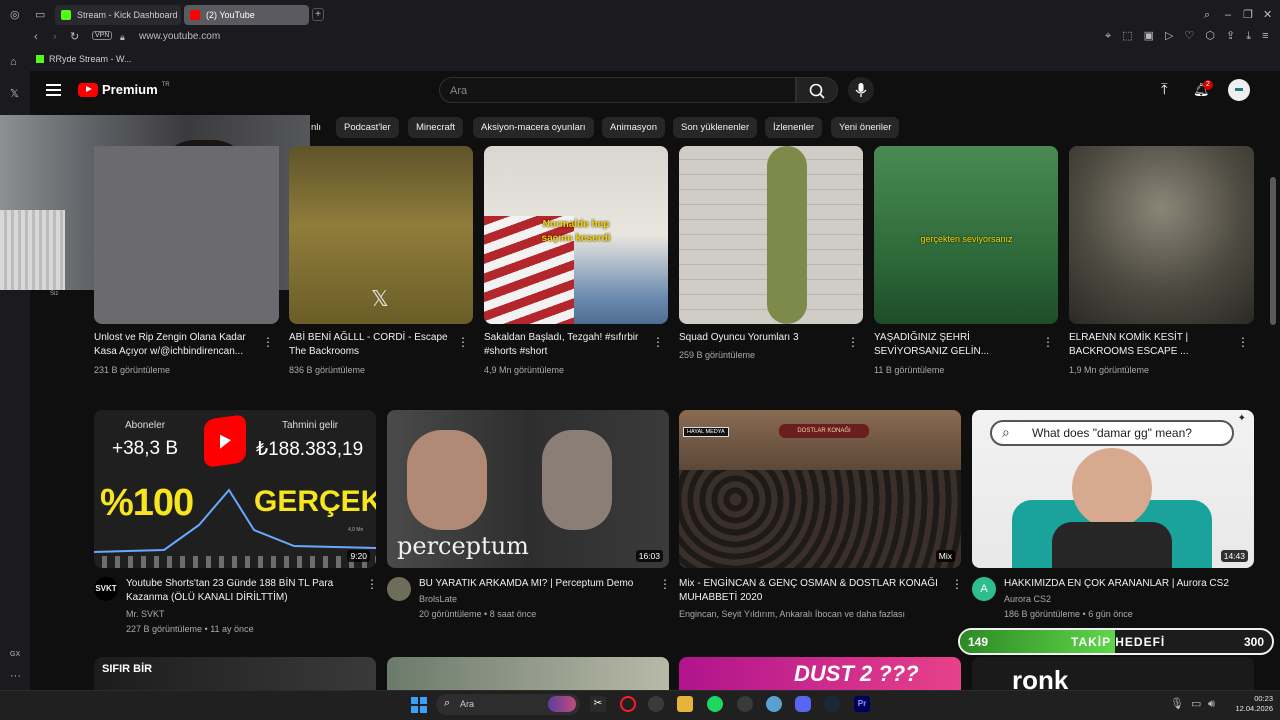 The height and width of the screenshot is (720, 1280). What do you see at coordinates (419, 705) in the screenshot?
I see `windows-start-icon` at bounding box center [419, 705].